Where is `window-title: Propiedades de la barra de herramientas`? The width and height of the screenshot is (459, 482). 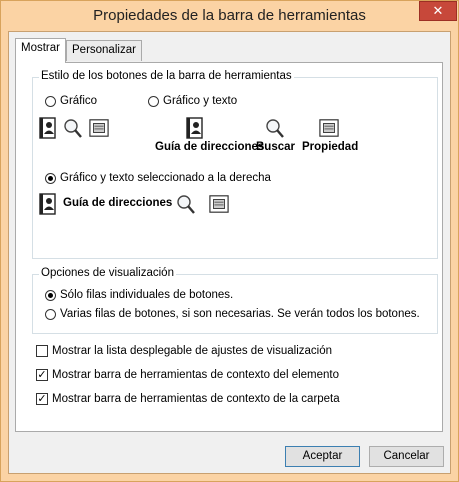
window-title: Propiedades de la barra de herramientas is located at coordinates (229, 15).